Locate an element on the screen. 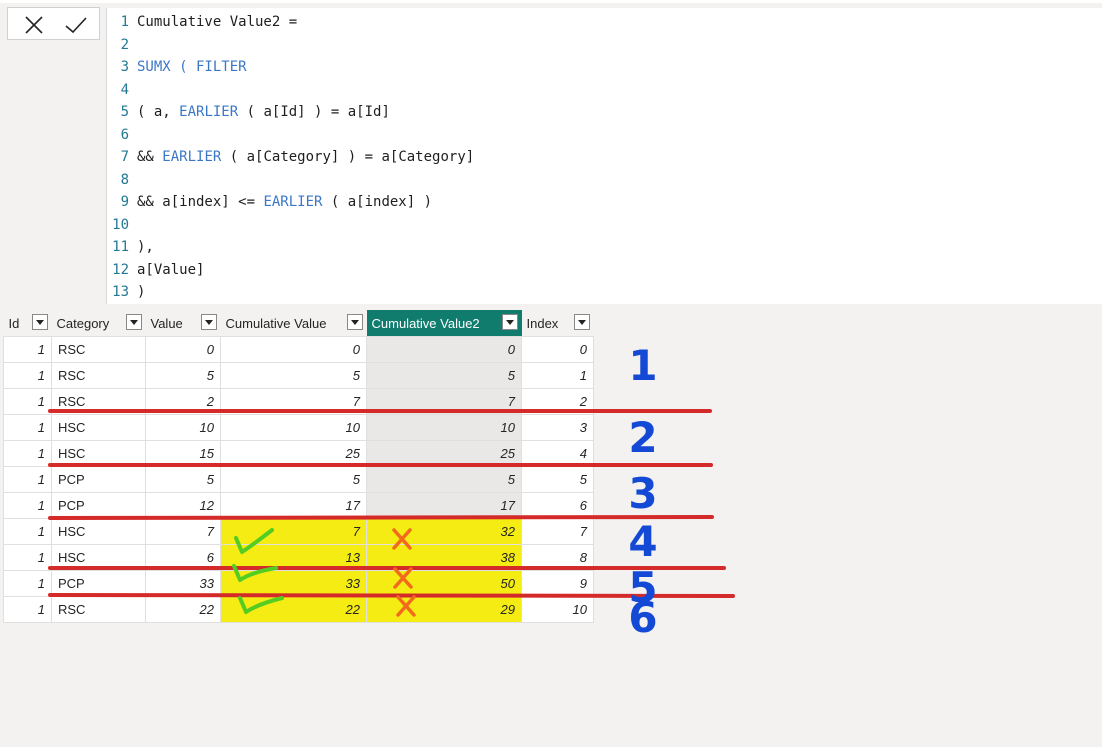 This screenshot has width=1102, height=747. cell-index: 10 is located at coordinates (557, 609).